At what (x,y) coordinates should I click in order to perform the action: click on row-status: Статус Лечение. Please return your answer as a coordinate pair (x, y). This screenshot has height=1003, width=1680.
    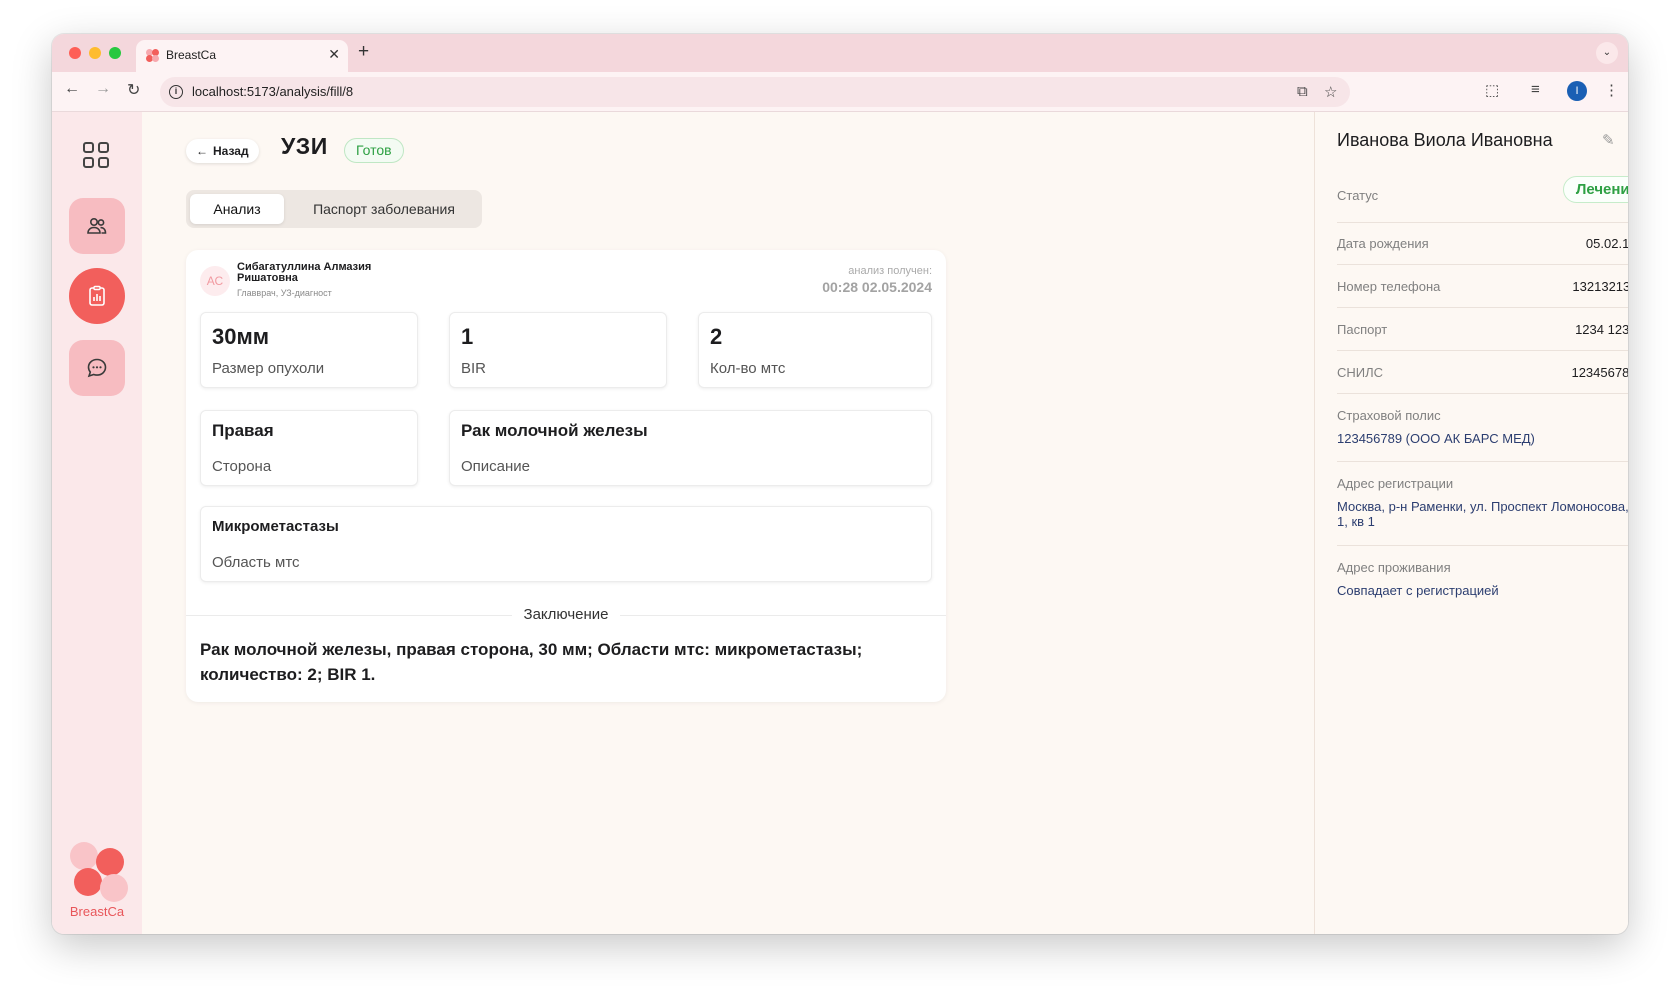
    Looking at the image, I should click on (1482, 189).